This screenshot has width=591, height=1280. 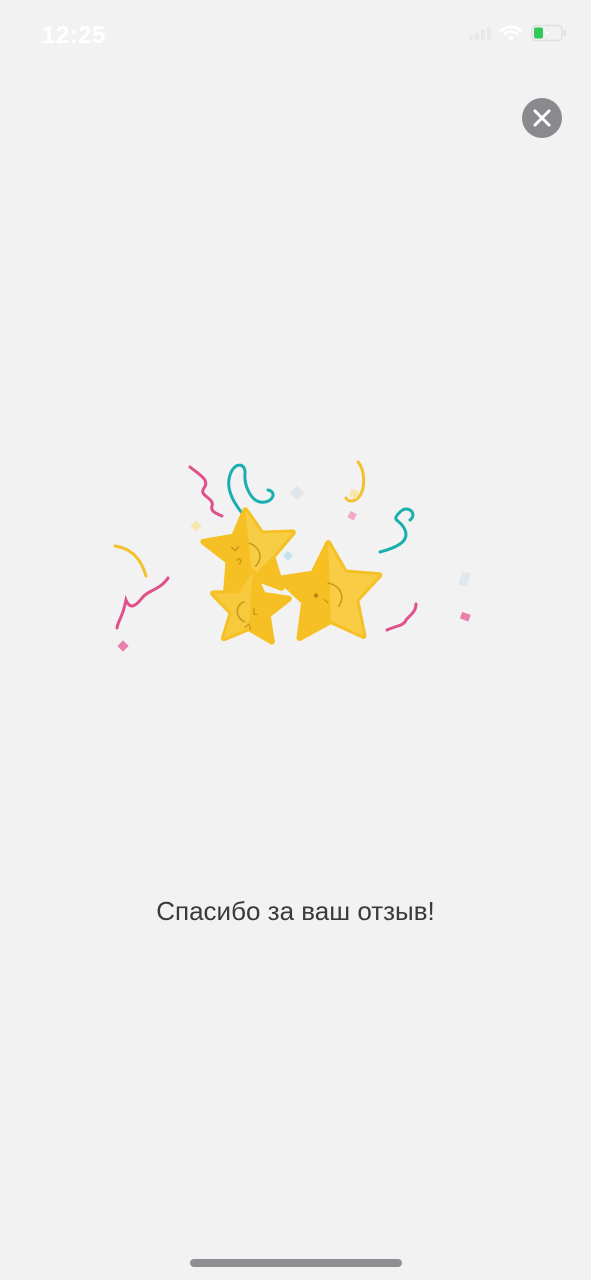 What do you see at coordinates (480, 33) in the screenshot?
I see `cellular-signal-icon` at bounding box center [480, 33].